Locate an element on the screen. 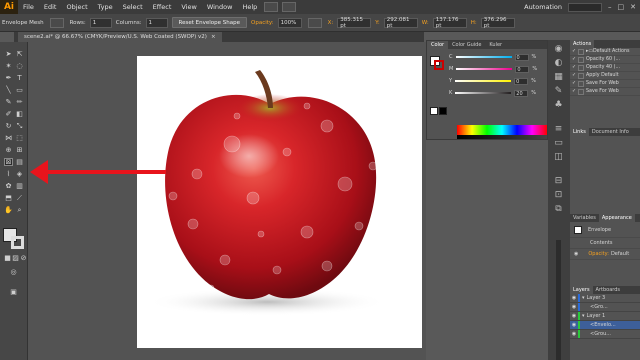 The width and height of the screenshot is (640, 360). black-swatch is located at coordinates (443, 111).